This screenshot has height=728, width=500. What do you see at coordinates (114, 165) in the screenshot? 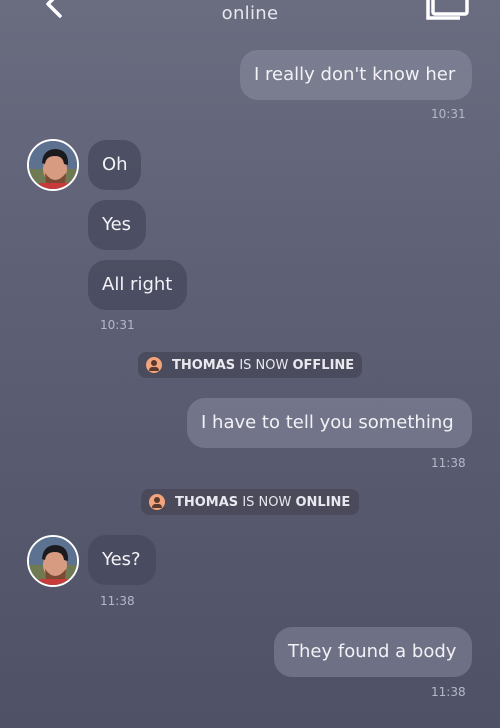
I see `incoming-message: Oh` at bounding box center [114, 165].